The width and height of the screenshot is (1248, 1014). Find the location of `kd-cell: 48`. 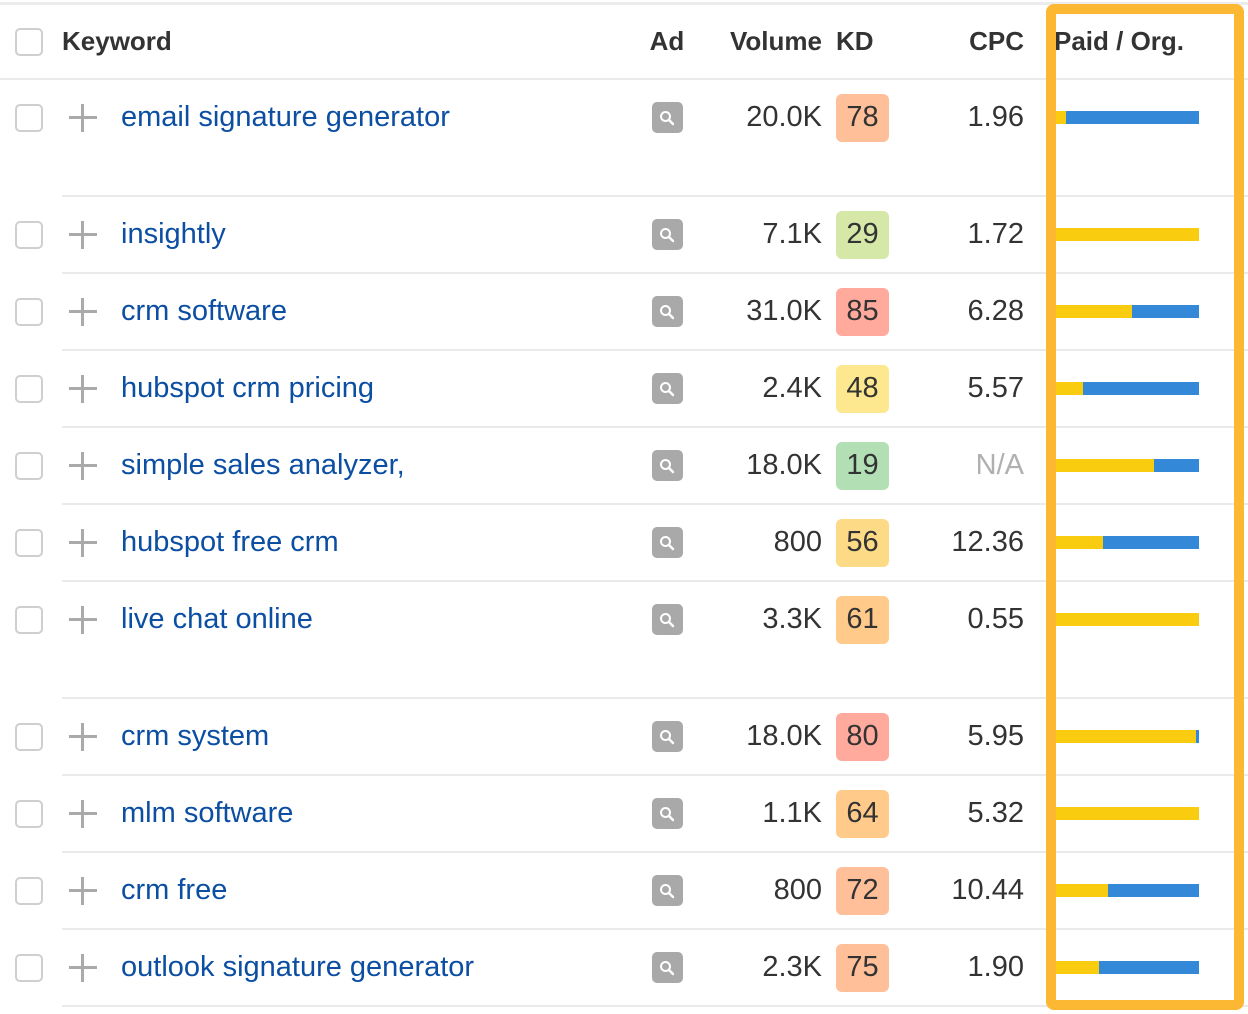

kd-cell: 48 is located at coordinates (870, 389).